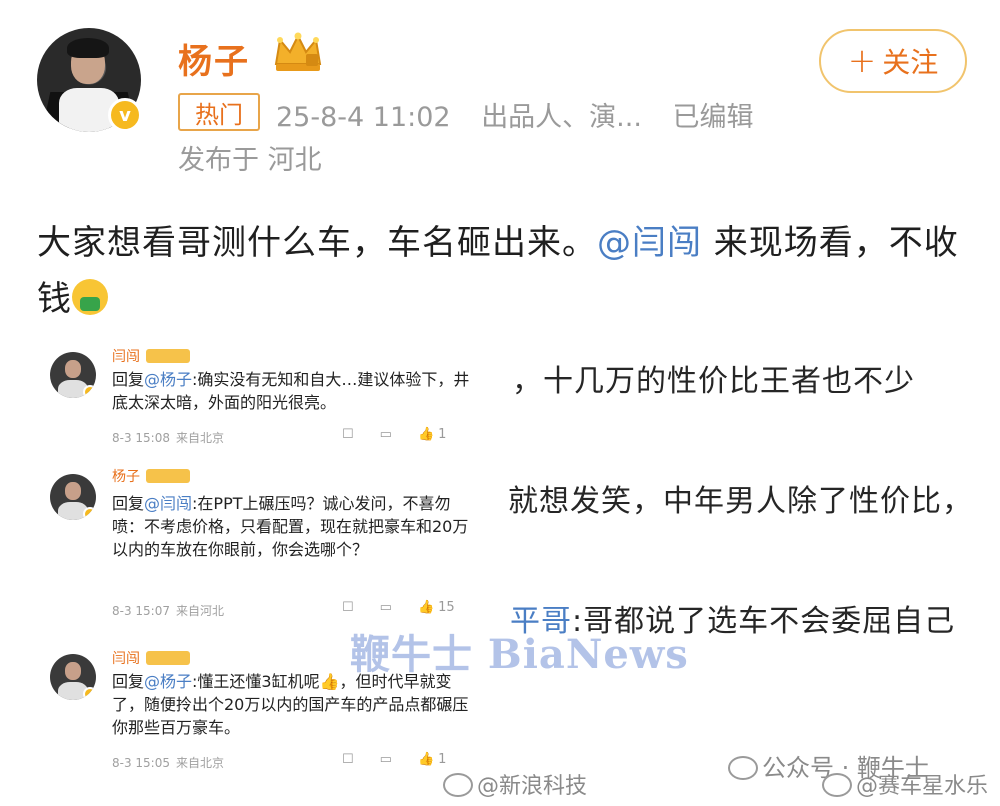 The height and width of the screenshot is (806, 1000). I want to click on weibo-watermark-1: @新浪科技, so click(515, 784).